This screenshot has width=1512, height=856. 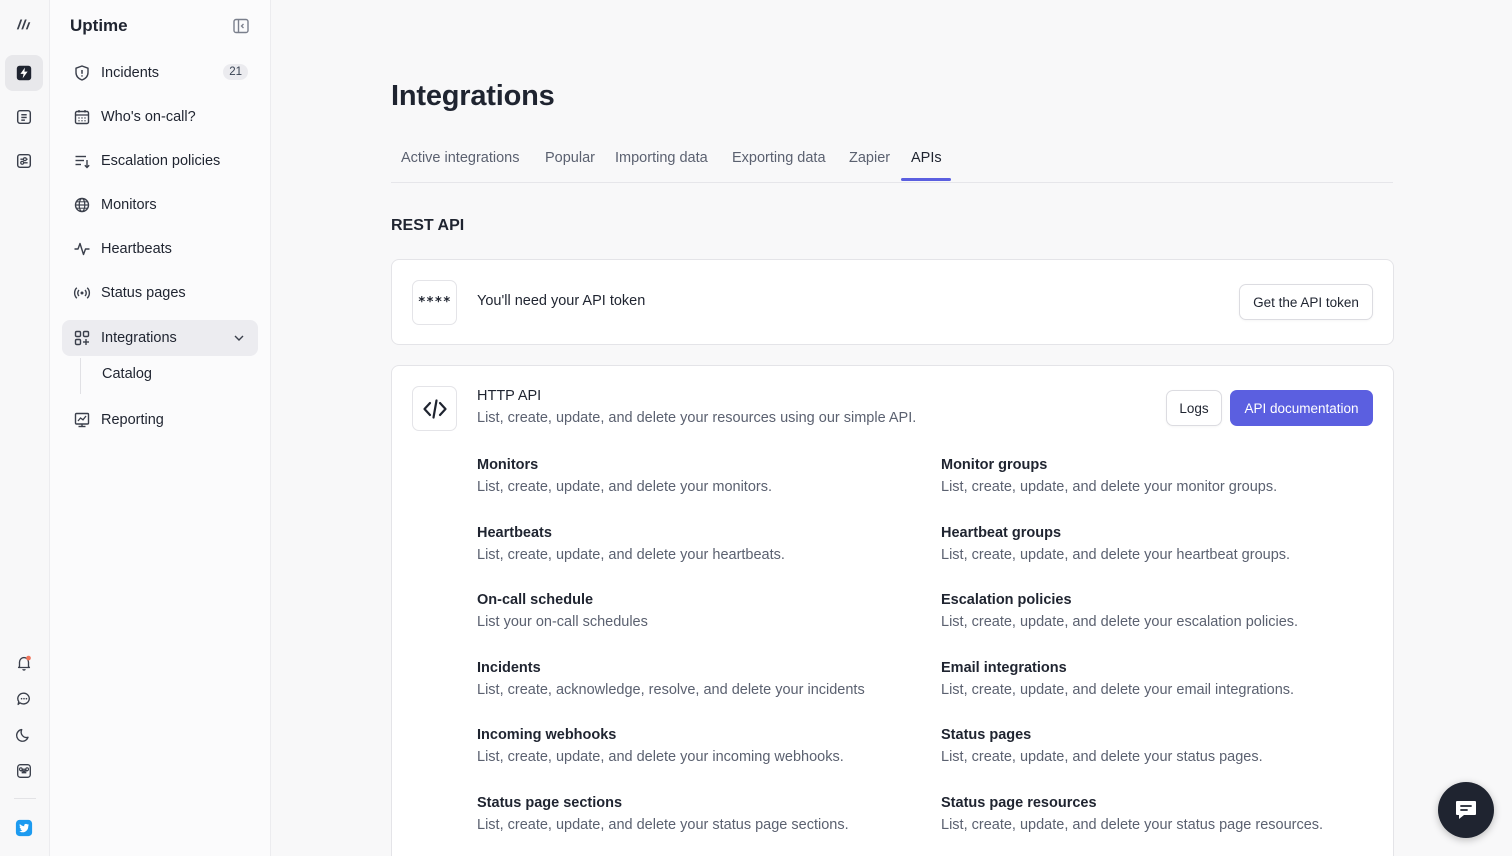 What do you see at coordinates (24, 663) in the screenshot?
I see `bell-icon` at bounding box center [24, 663].